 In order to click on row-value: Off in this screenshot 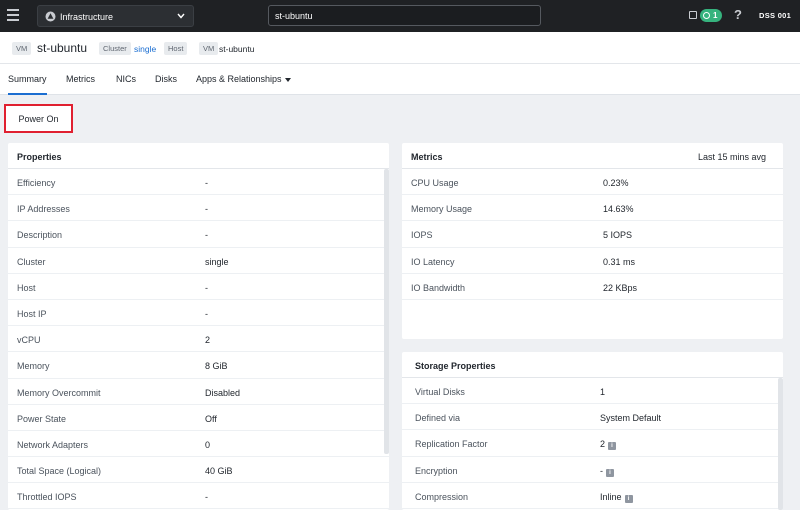, I will do `click(211, 419)`.